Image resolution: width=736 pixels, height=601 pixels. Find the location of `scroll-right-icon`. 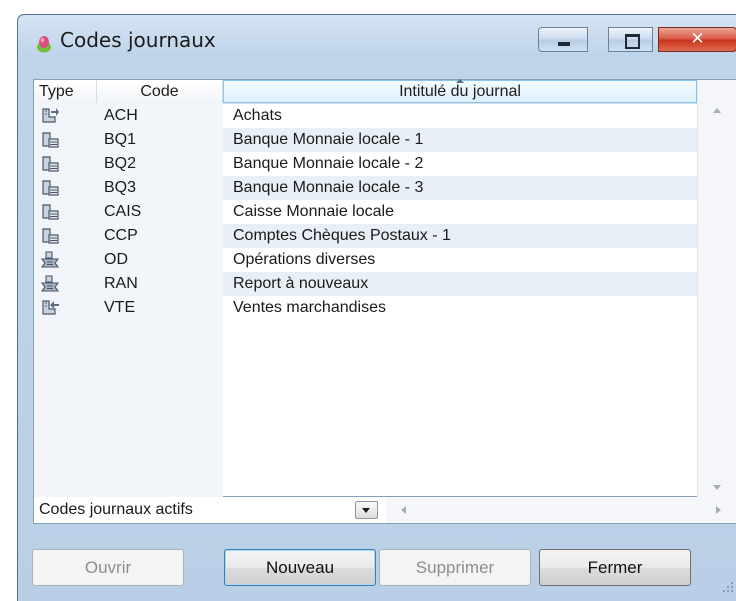

scroll-right-icon is located at coordinates (718, 510).